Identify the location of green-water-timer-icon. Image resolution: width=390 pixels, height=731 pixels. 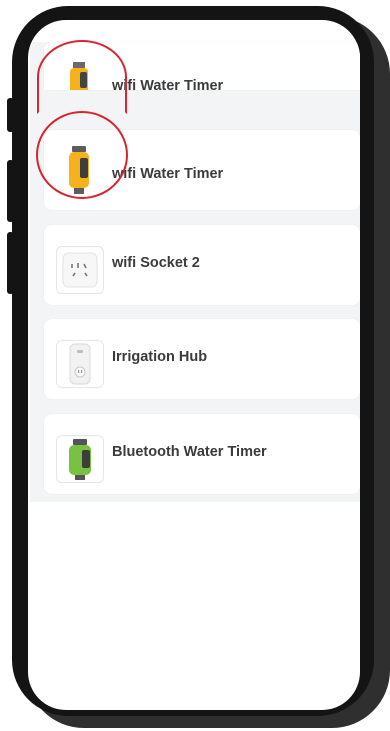
(80, 459).